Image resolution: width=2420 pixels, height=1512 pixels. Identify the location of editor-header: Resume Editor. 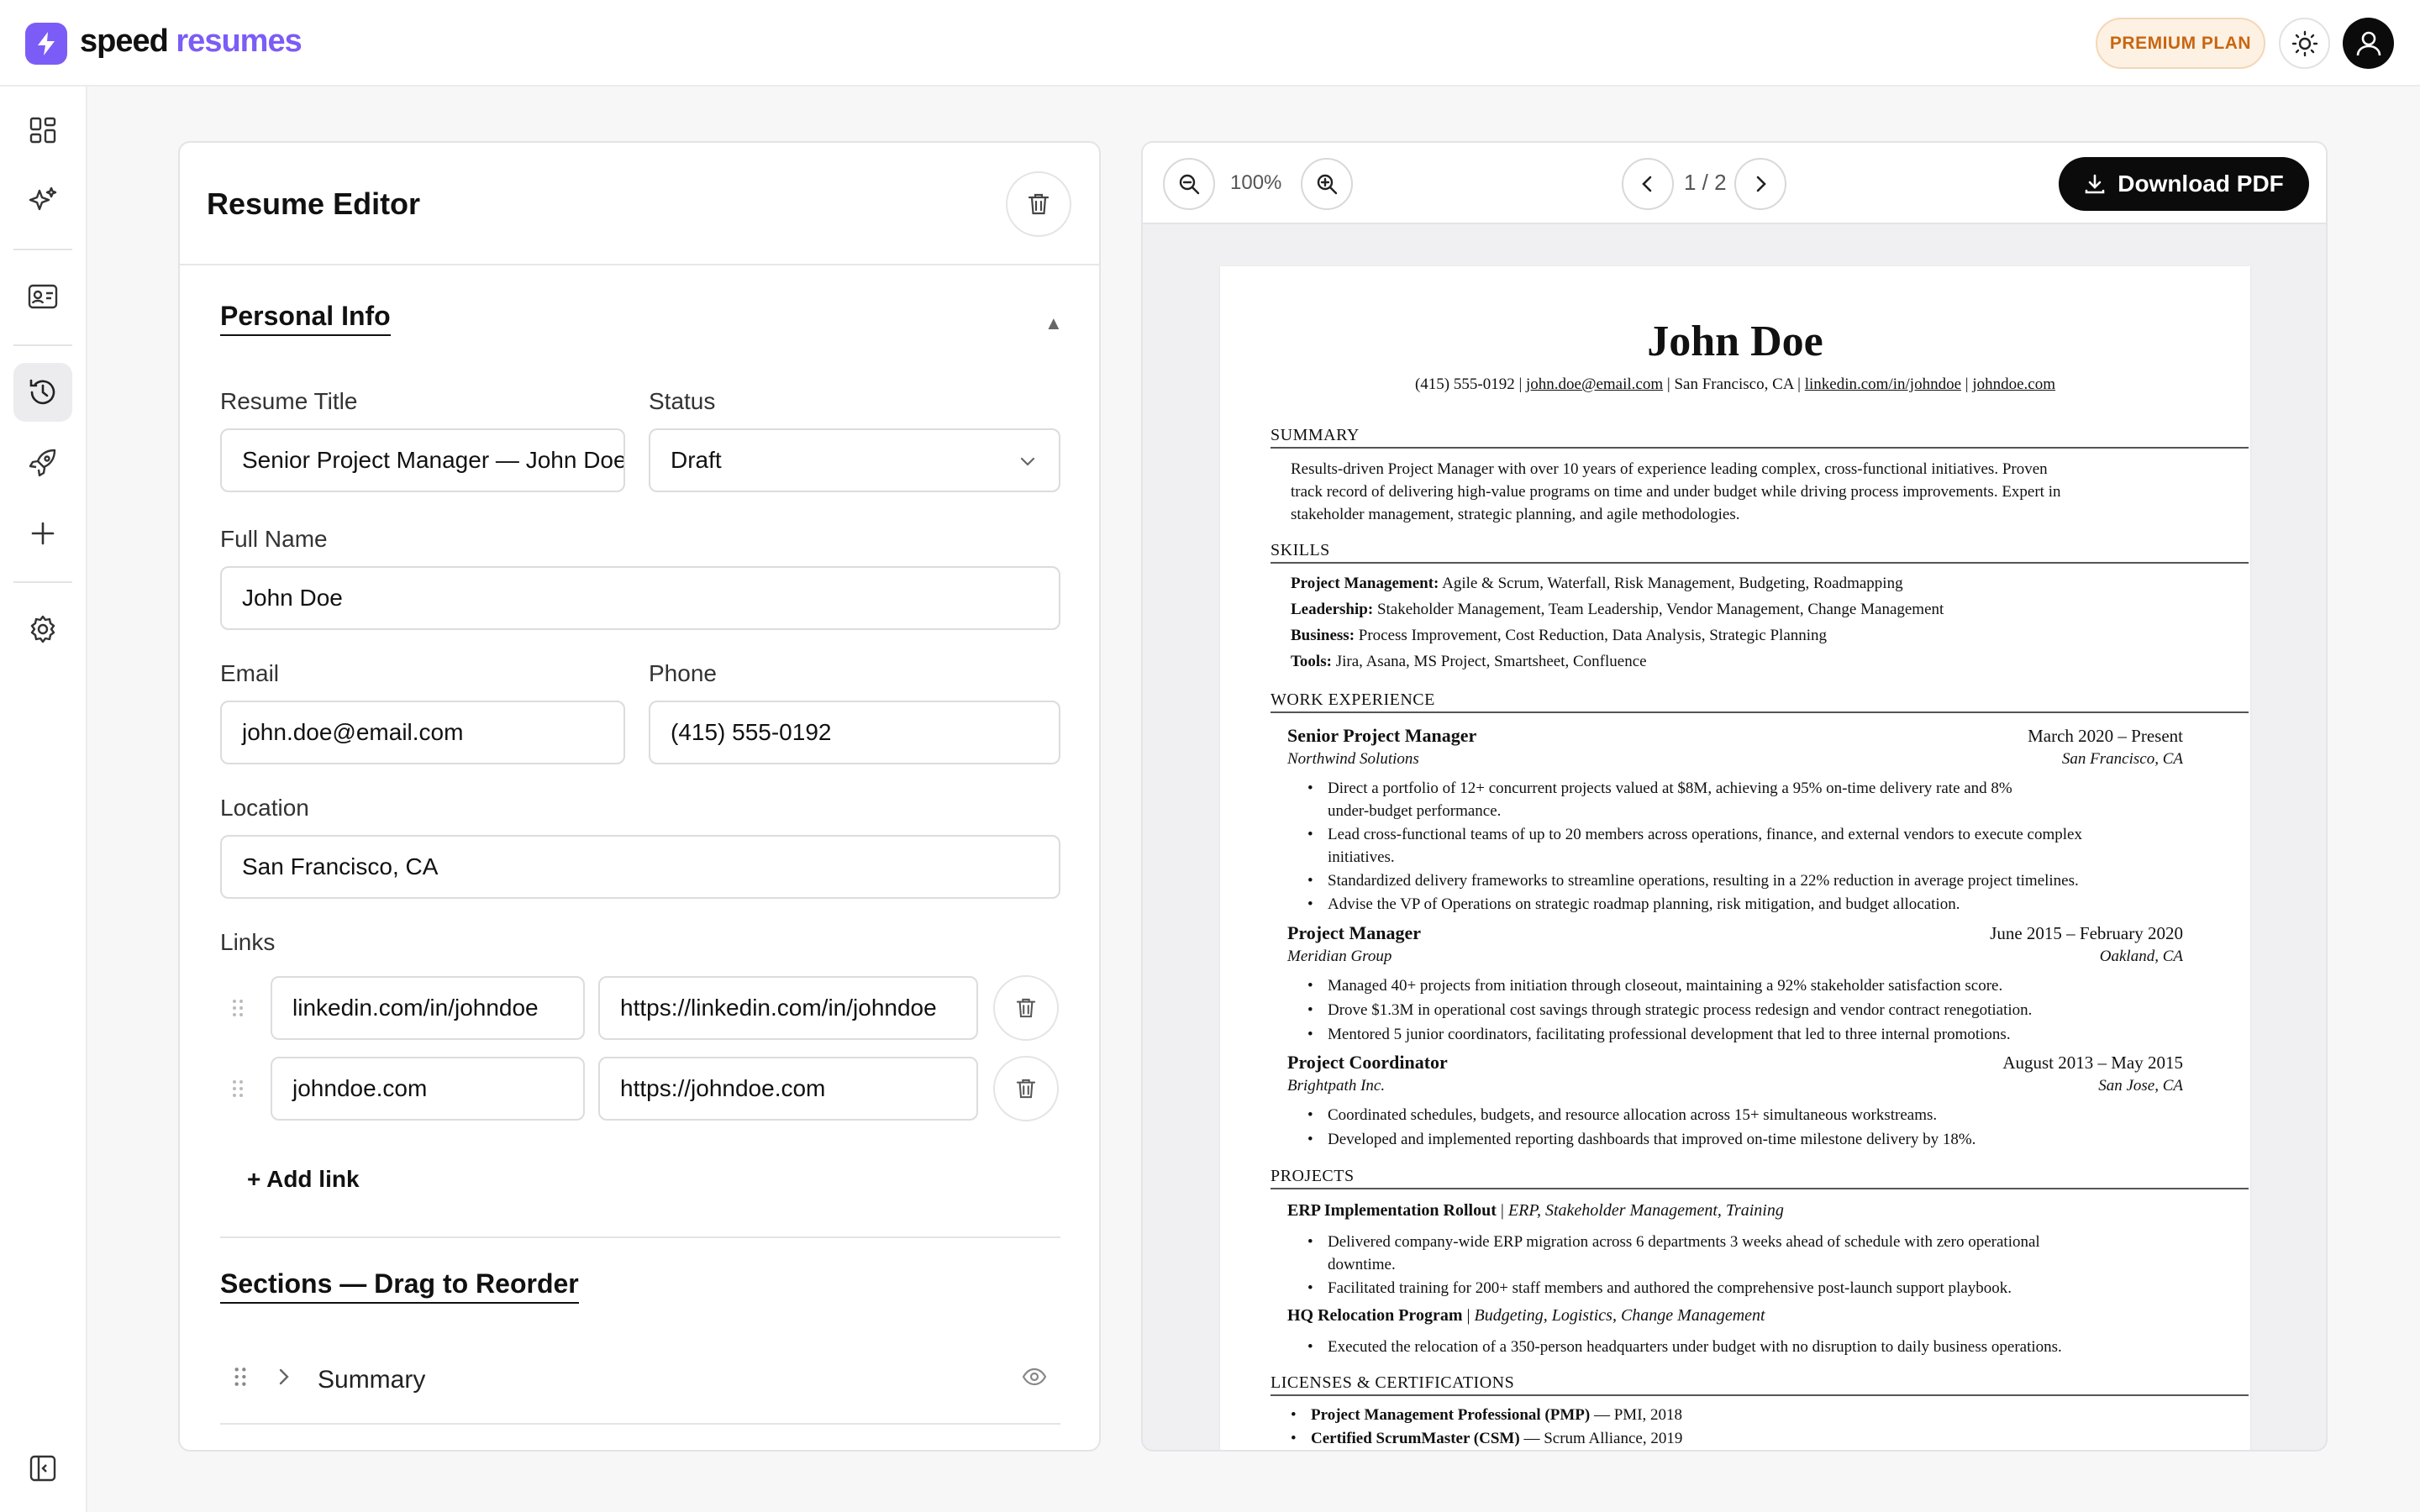
(639, 204).